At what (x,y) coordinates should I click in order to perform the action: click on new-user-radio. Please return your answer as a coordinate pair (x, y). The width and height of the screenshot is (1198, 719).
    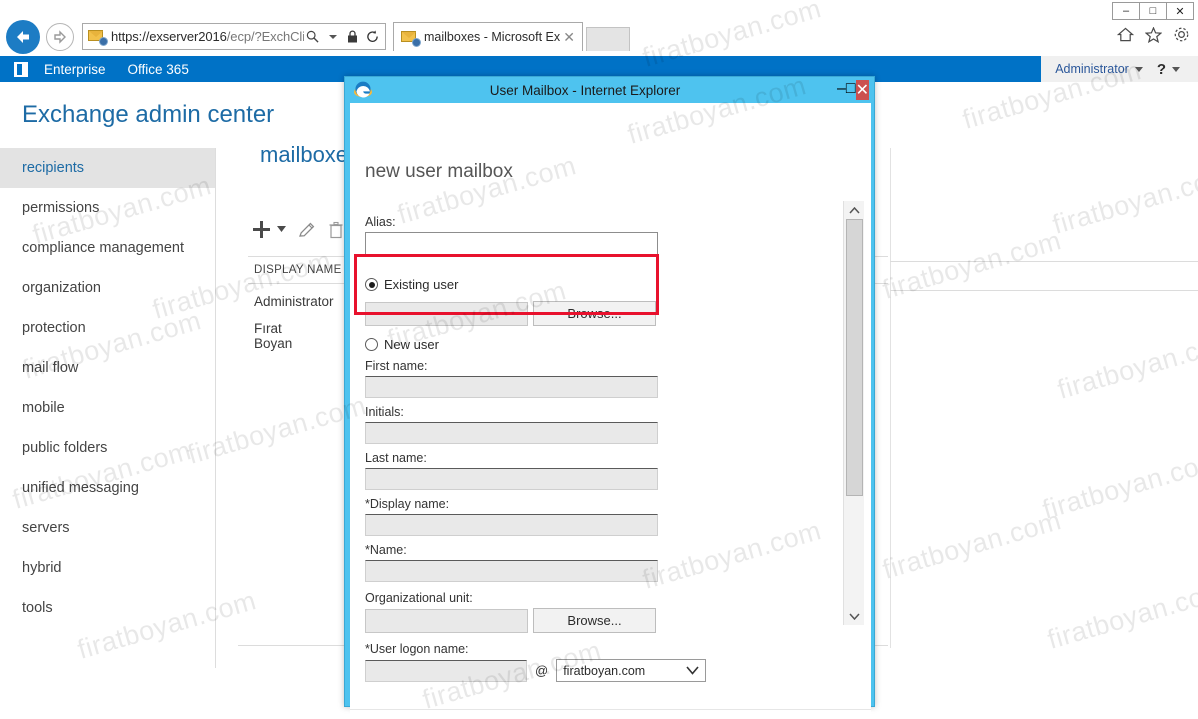
    Looking at the image, I should click on (371, 344).